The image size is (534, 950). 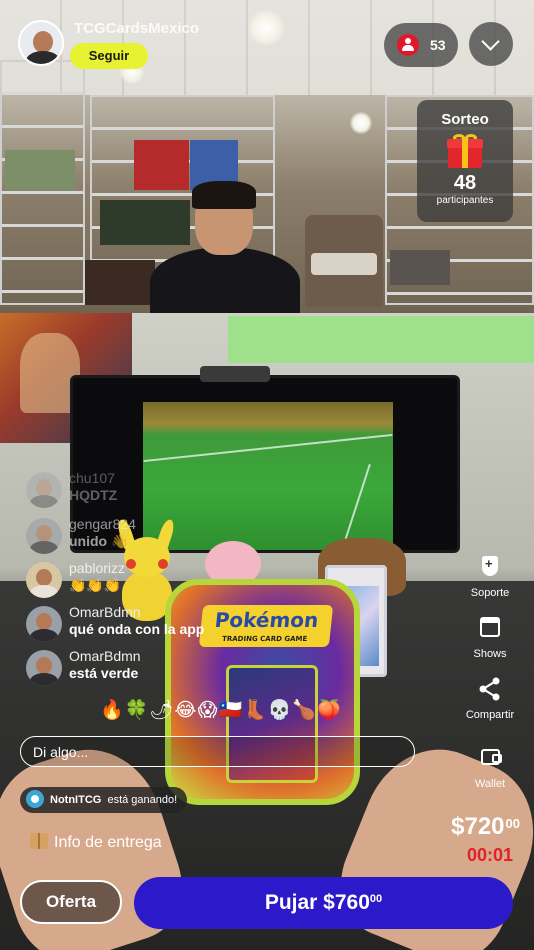 I want to click on wallet-shape, so click(x=491, y=757).